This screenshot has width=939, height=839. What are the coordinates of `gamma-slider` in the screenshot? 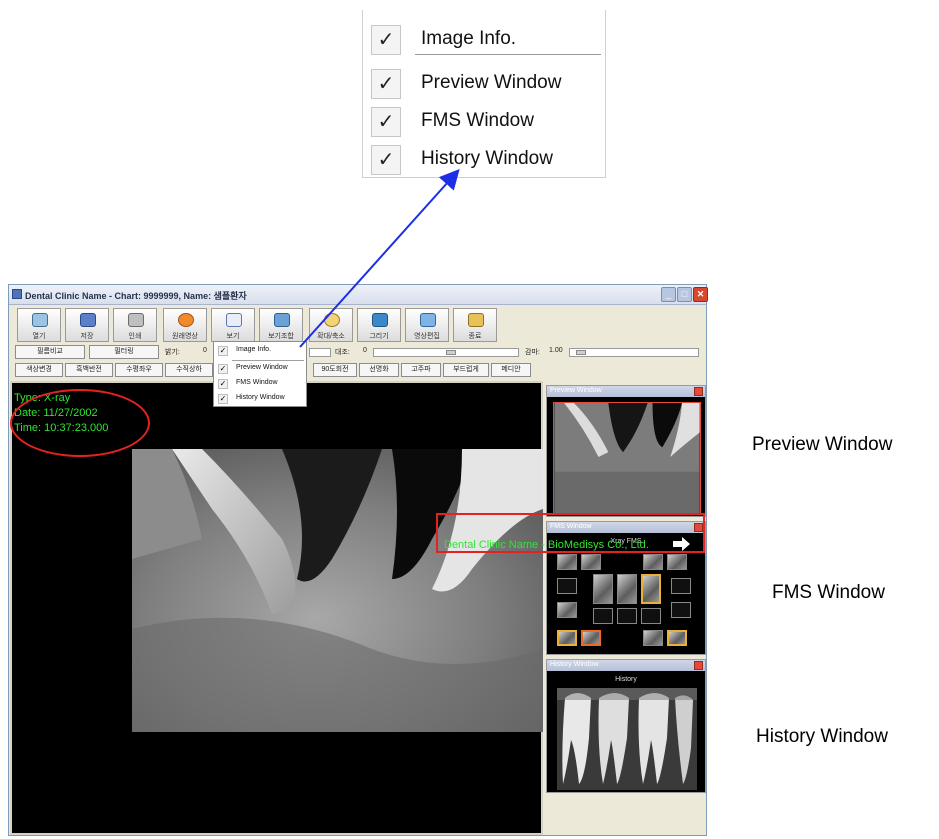 It's located at (634, 352).